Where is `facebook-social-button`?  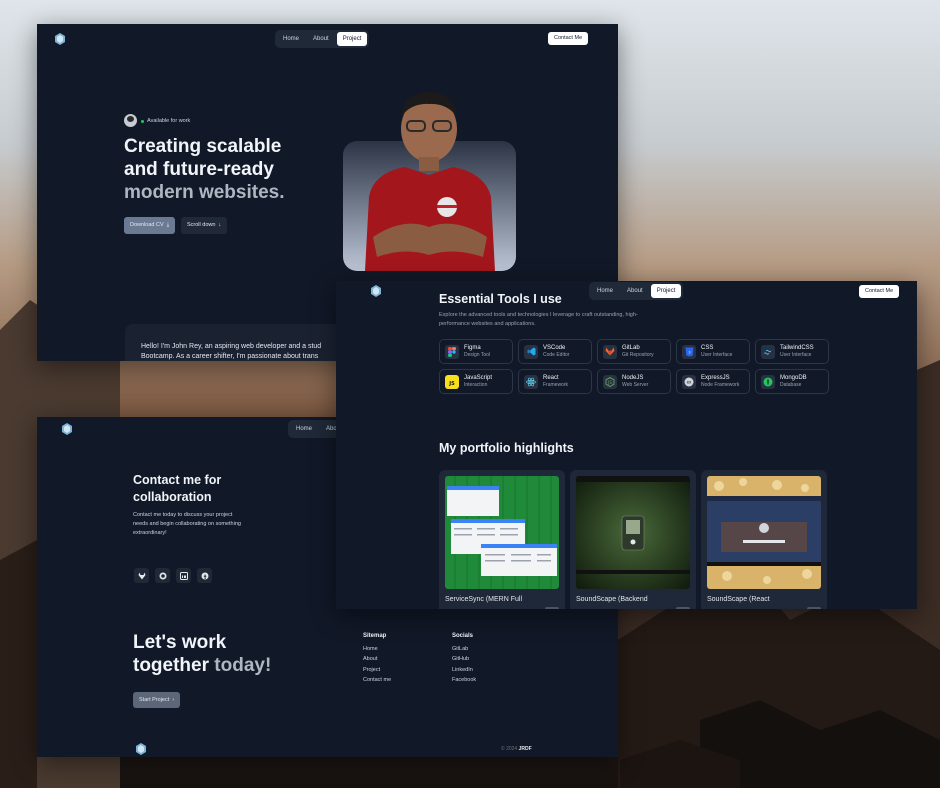 facebook-social-button is located at coordinates (204, 575).